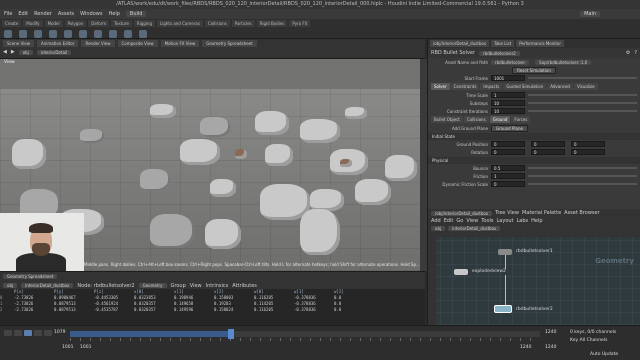 Image resolution: width=640 pixels, height=360 pixels. What do you see at coordinates (588, 144) in the screenshot?
I see `ground-position-z: 0` at bounding box center [588, 144].